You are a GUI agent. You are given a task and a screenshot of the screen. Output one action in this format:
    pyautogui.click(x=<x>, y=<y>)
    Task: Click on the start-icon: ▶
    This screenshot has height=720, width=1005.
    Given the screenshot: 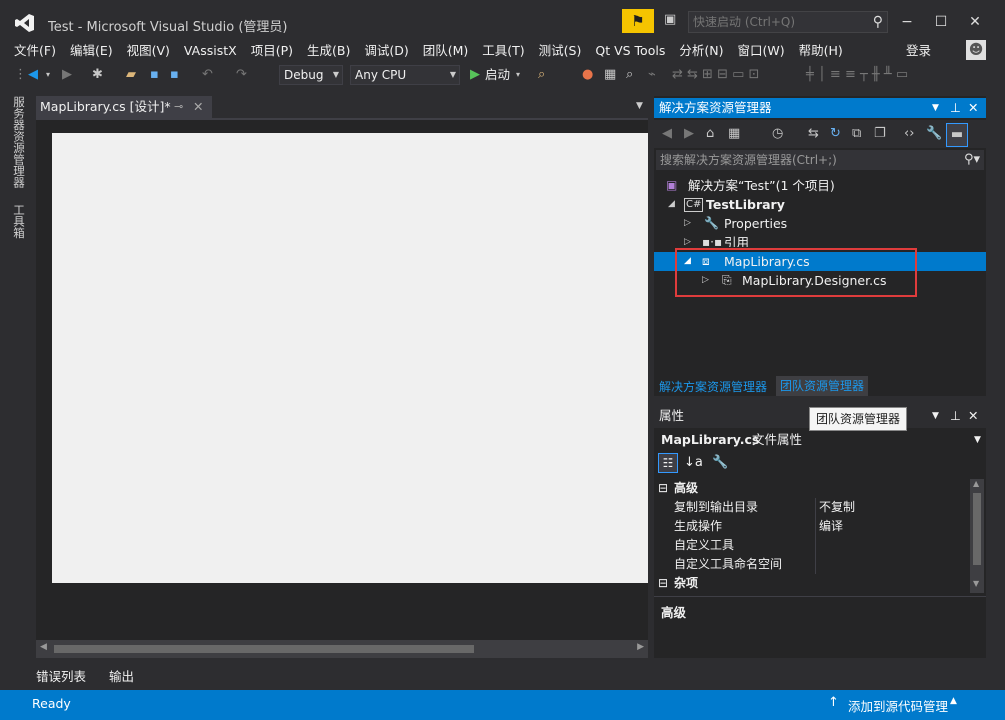 What is the action you would take?
    pyautogui.click(x=475, y=75)
    